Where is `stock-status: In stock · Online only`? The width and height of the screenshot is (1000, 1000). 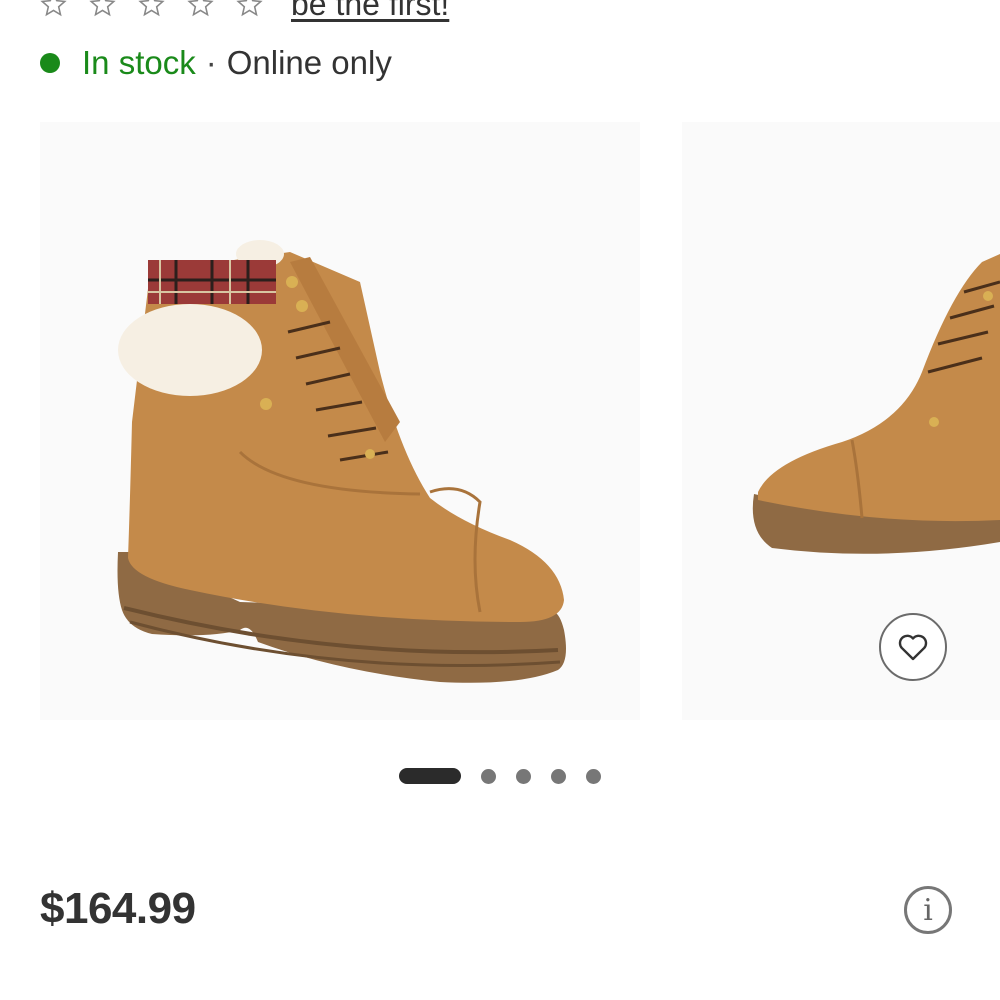
stock-status: In stock · Online only is located at coordinates (216, 63).